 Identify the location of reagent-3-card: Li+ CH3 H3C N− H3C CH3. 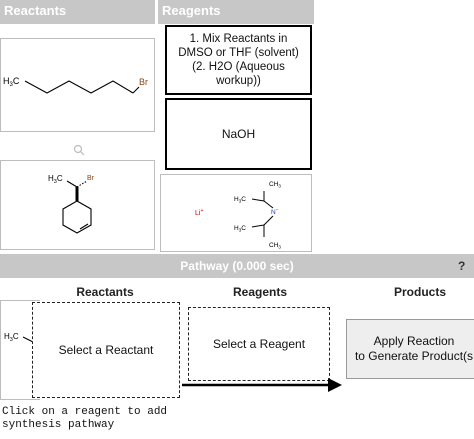
(236, 213).